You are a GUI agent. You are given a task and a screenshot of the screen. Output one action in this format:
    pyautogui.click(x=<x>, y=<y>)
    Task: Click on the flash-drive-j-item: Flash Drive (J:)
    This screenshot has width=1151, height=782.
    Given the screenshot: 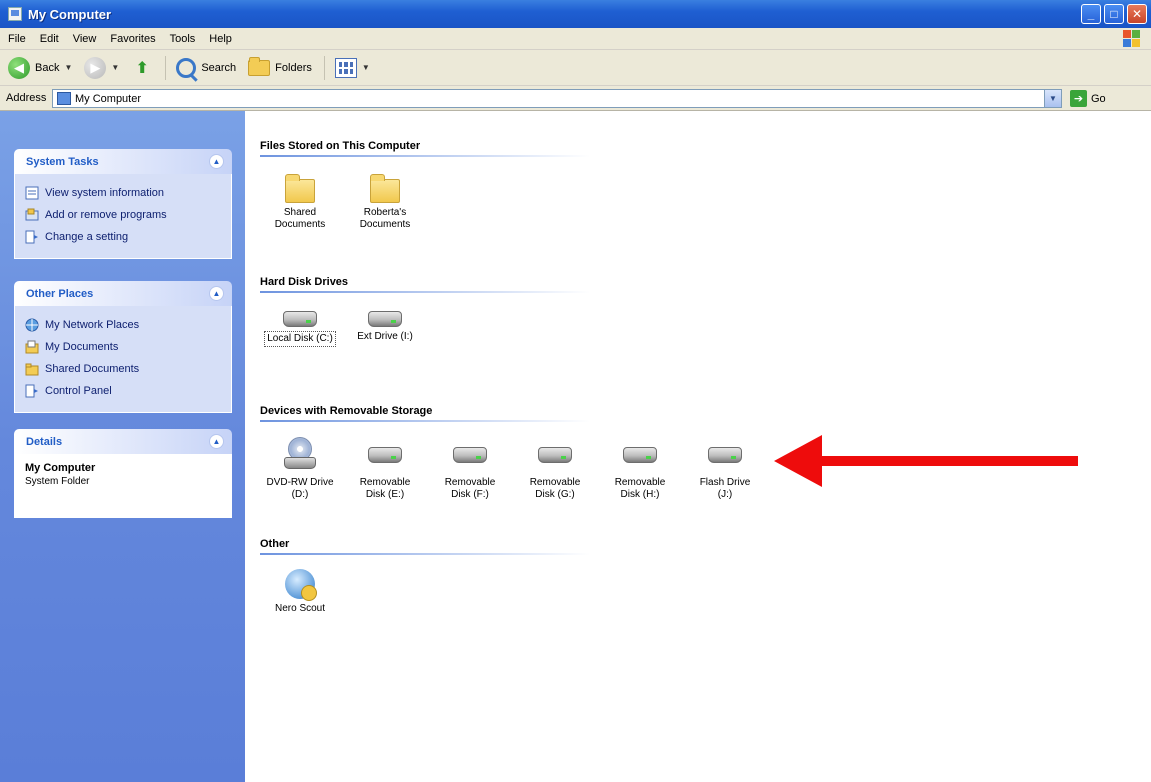 What is the action you would take?
    pyautogui.click(x=725, y=469)
    